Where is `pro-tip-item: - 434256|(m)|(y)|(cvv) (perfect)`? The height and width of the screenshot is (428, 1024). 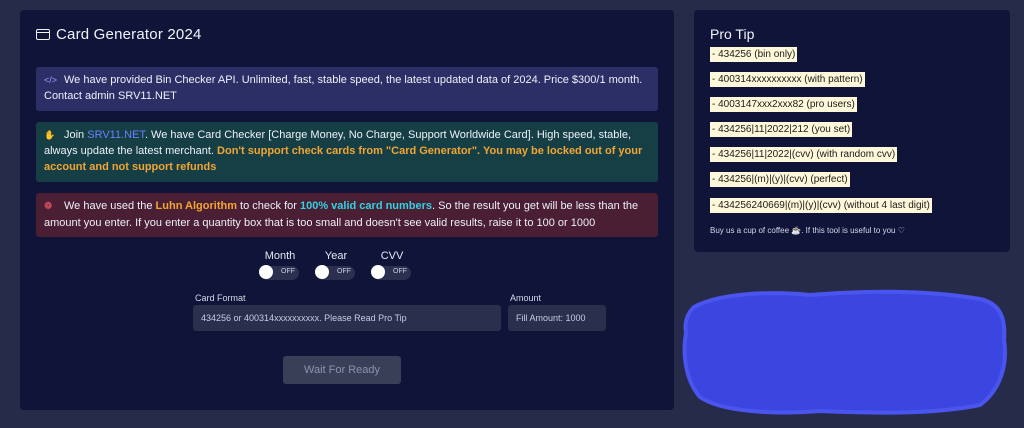
pro-tip-item: - 434256|(m)|(y)|(cvv) (perfect) is located at coordinates (780, 179).